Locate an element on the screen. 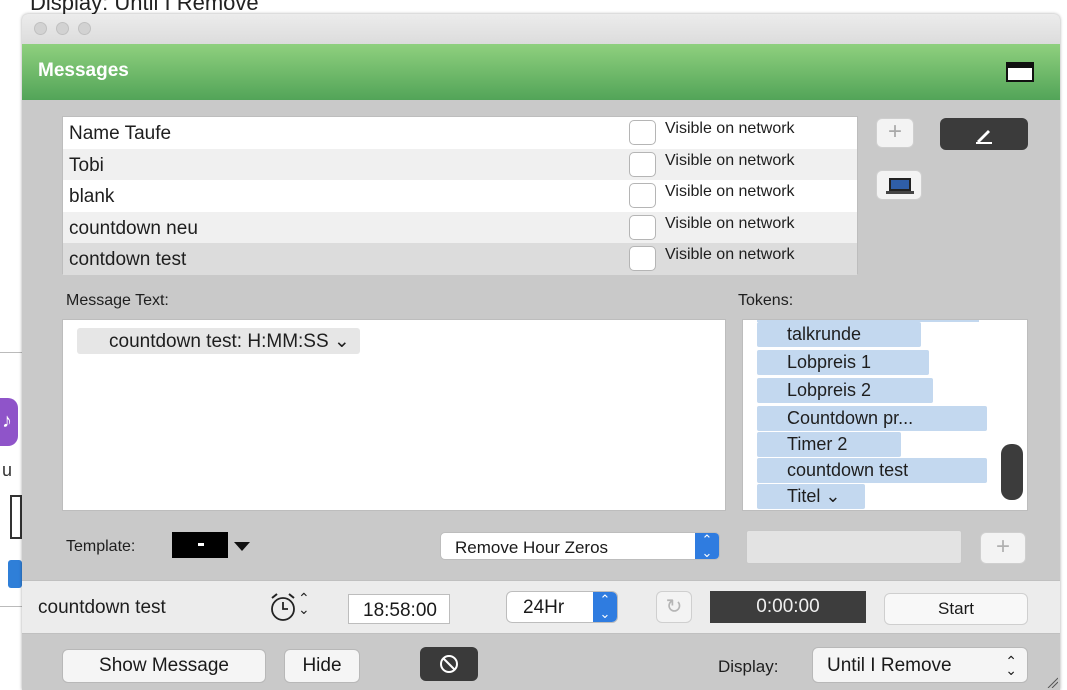  title-bar is located at coordinates (541, 29).